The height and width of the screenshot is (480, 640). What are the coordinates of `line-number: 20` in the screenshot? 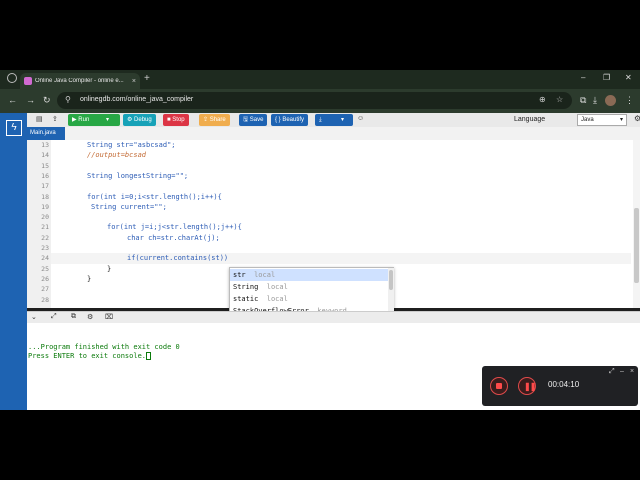 It's located at (45, 217).